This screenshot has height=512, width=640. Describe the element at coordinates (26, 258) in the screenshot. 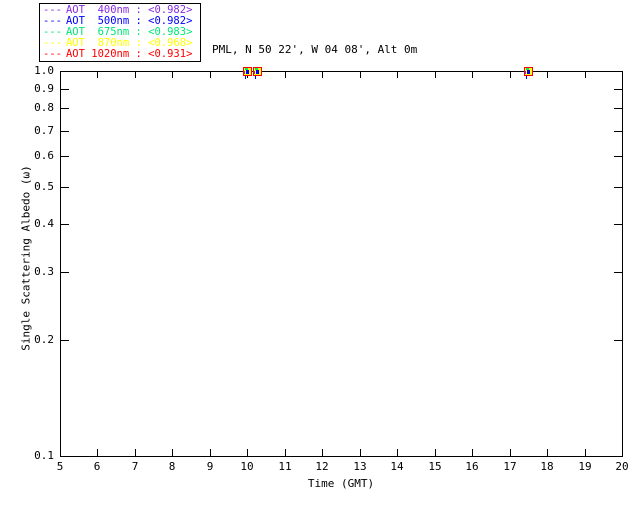

I see `y-axis-title: Single Scattering Albedo (ω)` at that location.